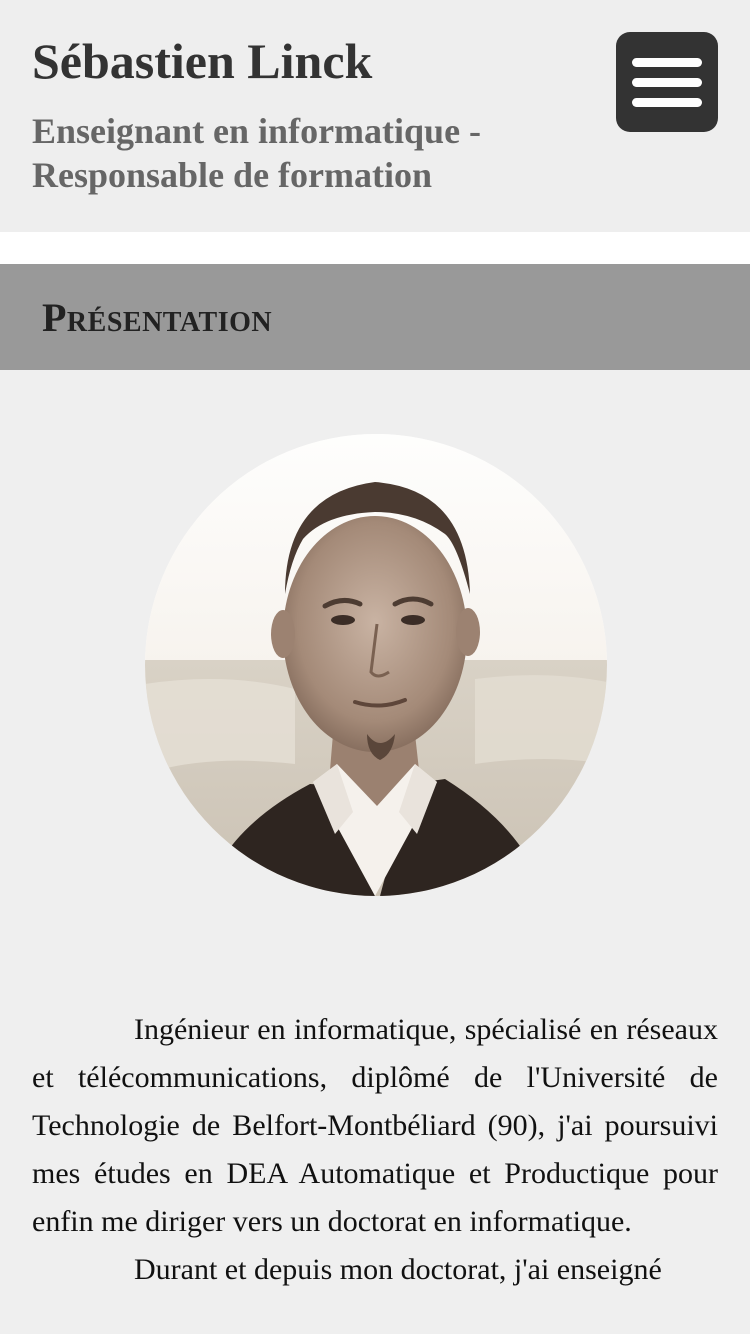 This screenshot has height=1334, width=750. I want to click on menu-button, so click(667, 82).